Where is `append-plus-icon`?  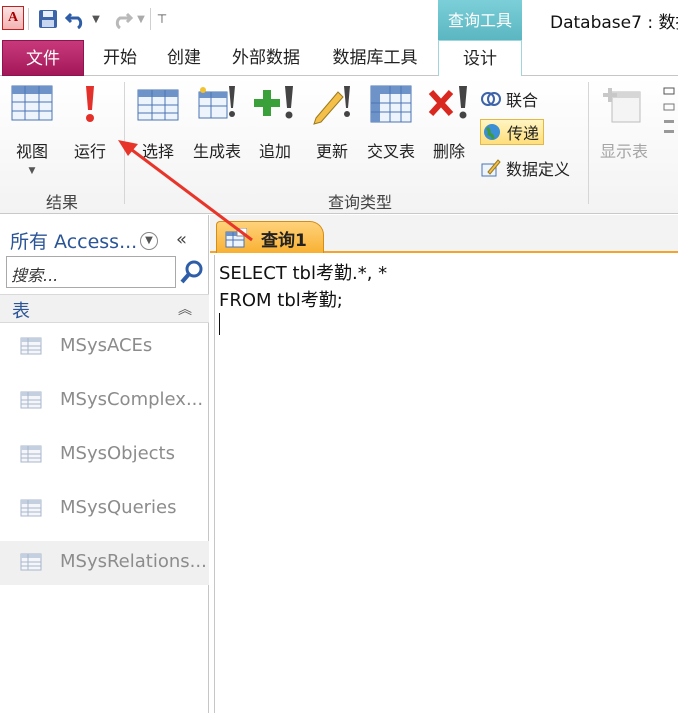
append-plus-icon is located at coordinates (275, 104).